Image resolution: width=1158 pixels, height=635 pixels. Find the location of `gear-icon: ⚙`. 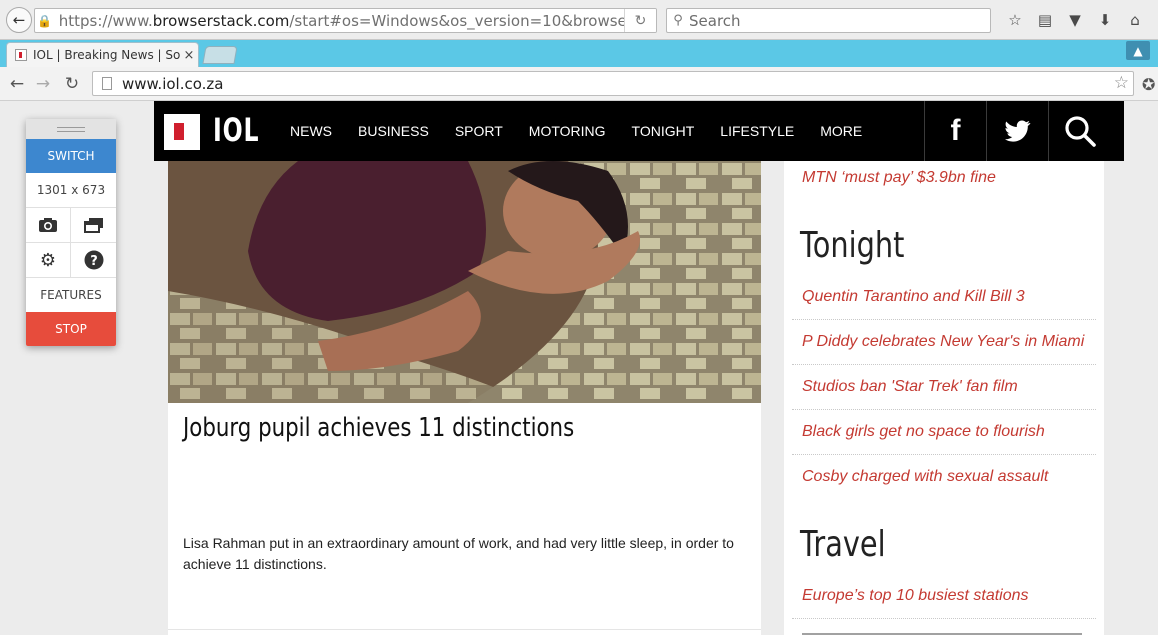

gear-icon: ⚙ is located at coordinates (48, 260).